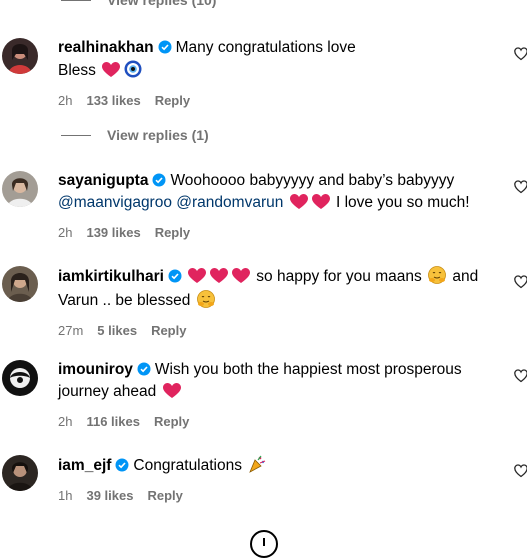 Image resolution: width=527 pixels, height=558 pixels. Describe the element at coordinates (229, 202) in the screenshot. I see `mention-link: @randomvarun` at that location.